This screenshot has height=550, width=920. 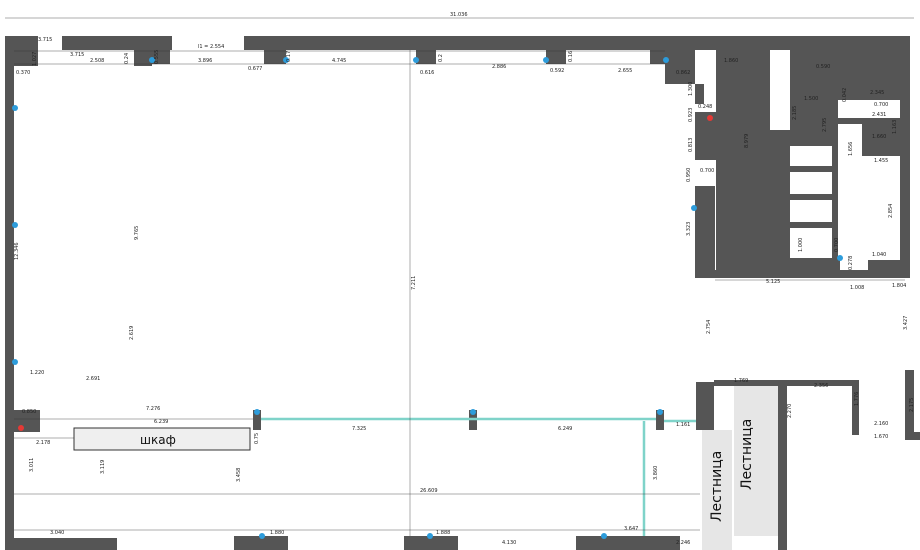 What do you see at coordinates (239, 475) in the screenshot?
I see `dim-col-drop: 3.458` at bounding box center [239, 475].